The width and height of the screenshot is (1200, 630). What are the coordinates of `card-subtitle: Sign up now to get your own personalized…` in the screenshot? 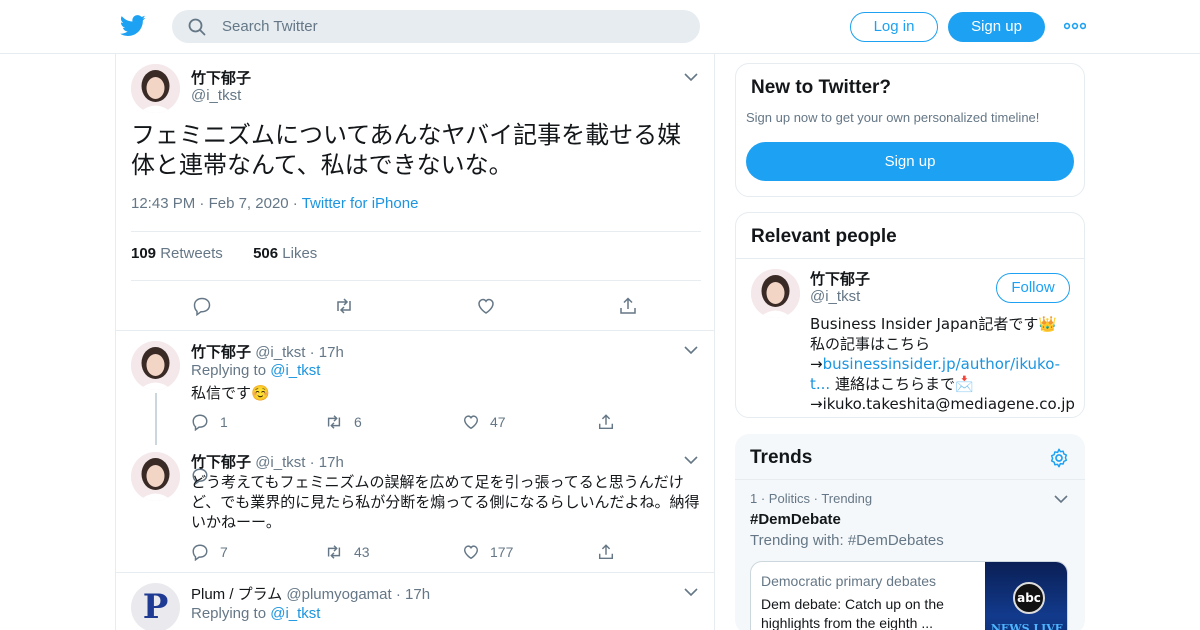 It's located at (893, 117).